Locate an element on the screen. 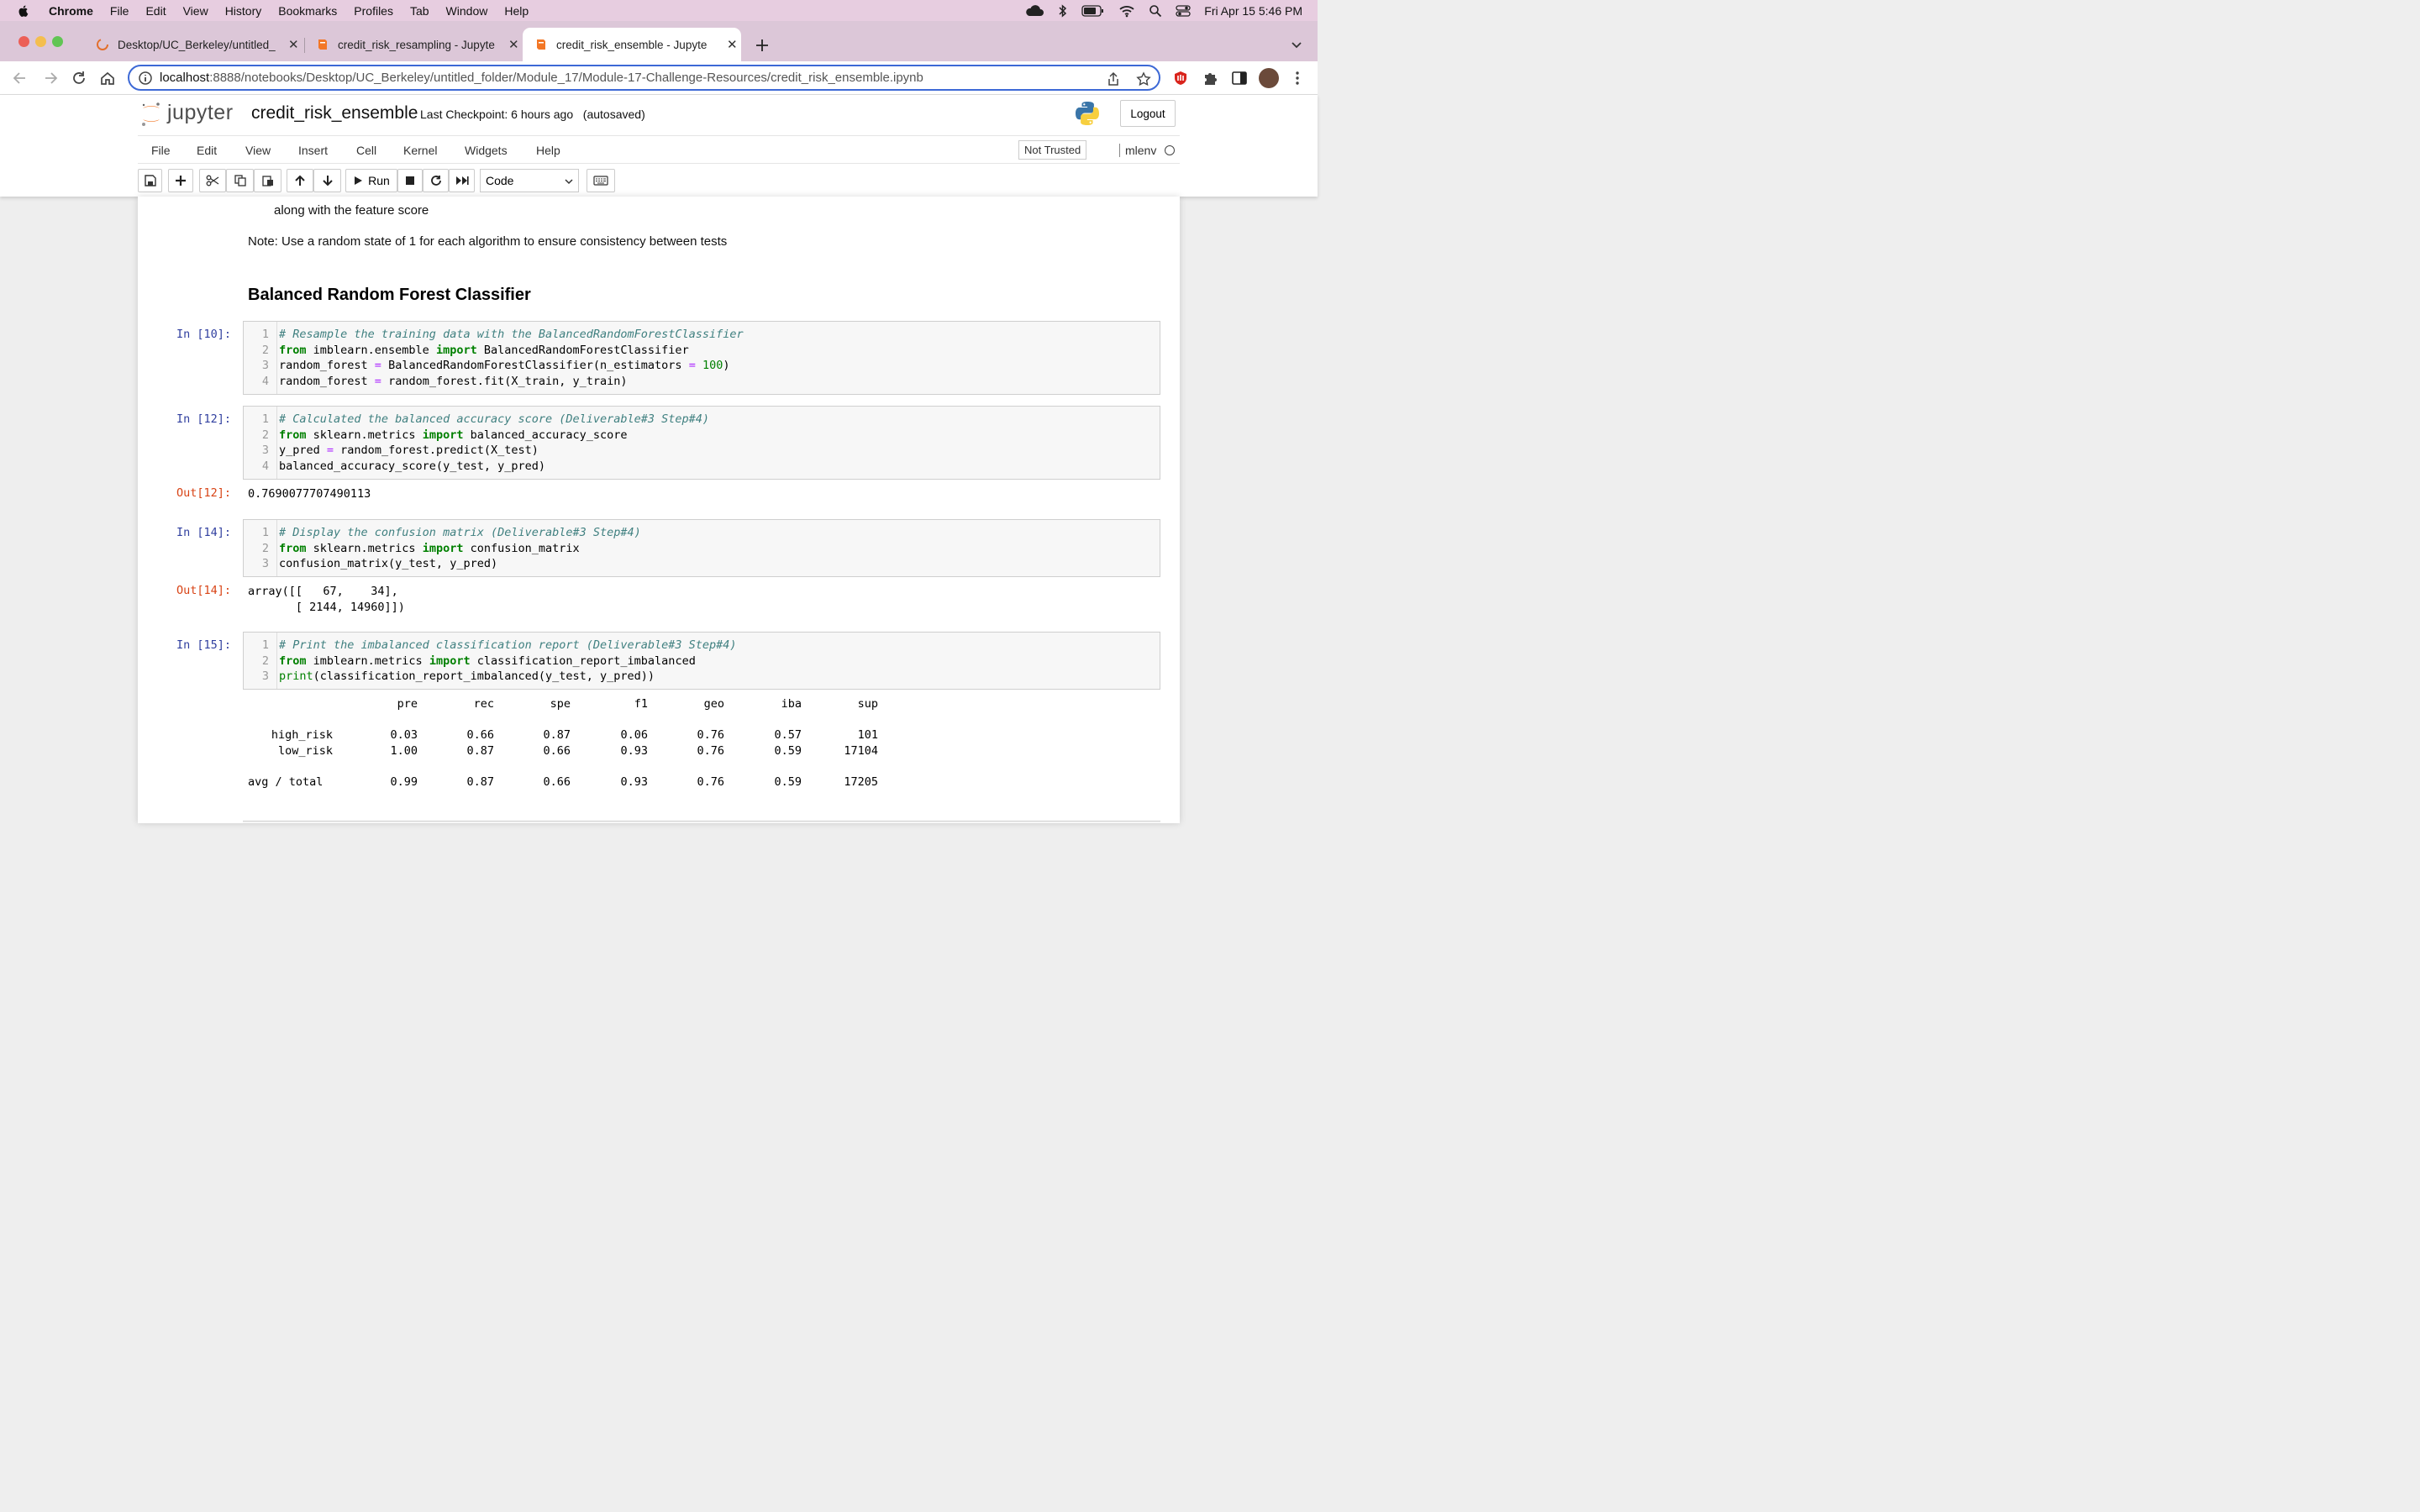 The image size is (2420, 1512). copy-cell-button is located at coordinates (240, 180).